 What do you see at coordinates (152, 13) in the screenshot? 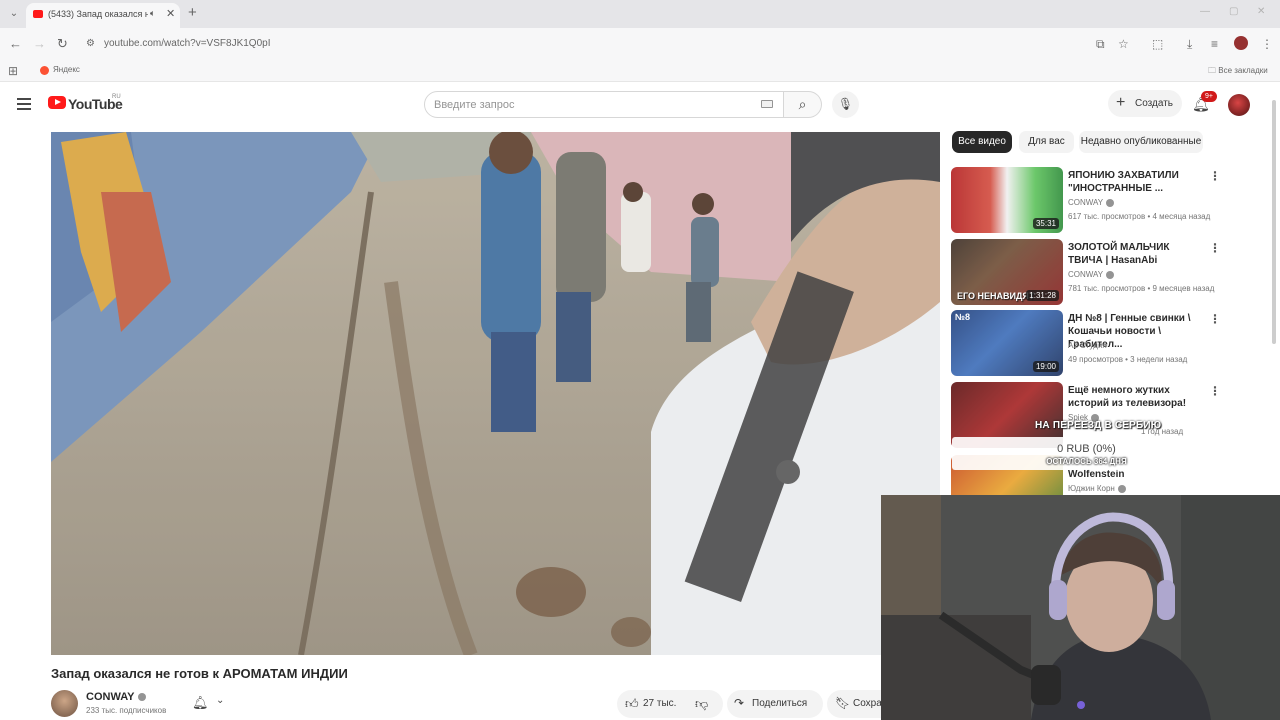
I see `speaker-icon: 🔈︎` at bounding box center [152, 13].